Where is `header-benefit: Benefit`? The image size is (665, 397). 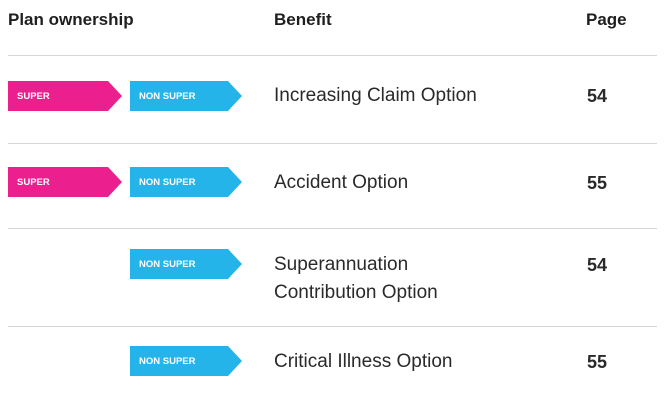
header-benefit: Benefit is located at coordinates (303, 19).